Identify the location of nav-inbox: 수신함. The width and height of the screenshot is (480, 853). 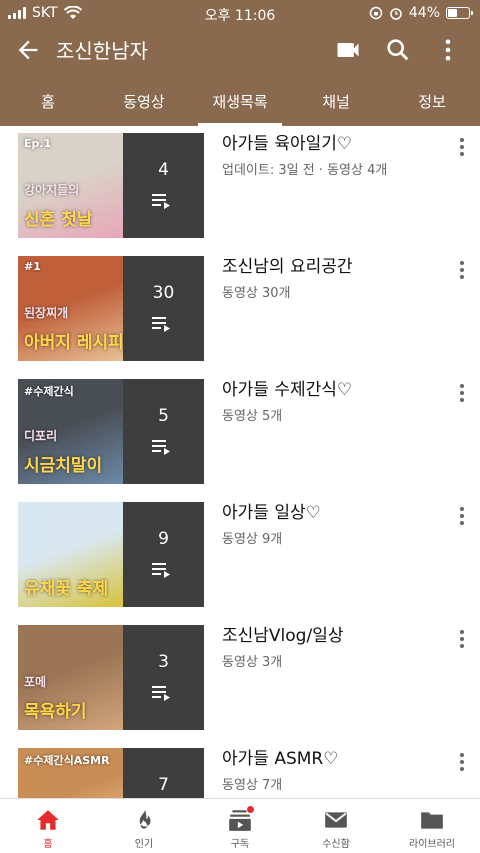
(336, 826).